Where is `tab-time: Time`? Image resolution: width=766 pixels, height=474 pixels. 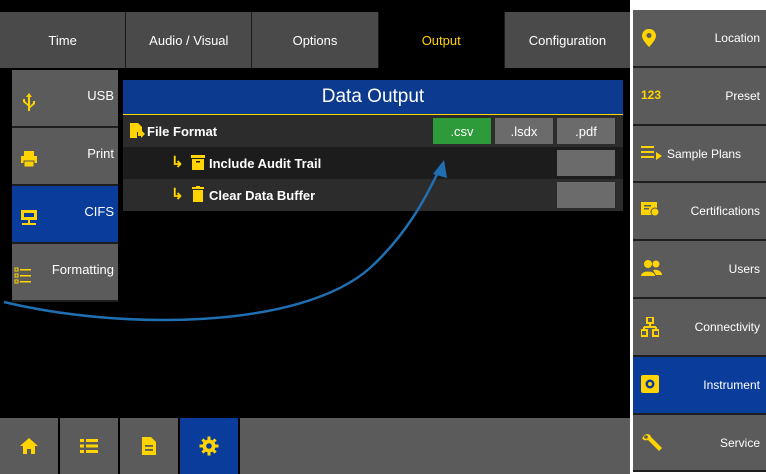
tab-time: Time is located at coordinates (63, 40).